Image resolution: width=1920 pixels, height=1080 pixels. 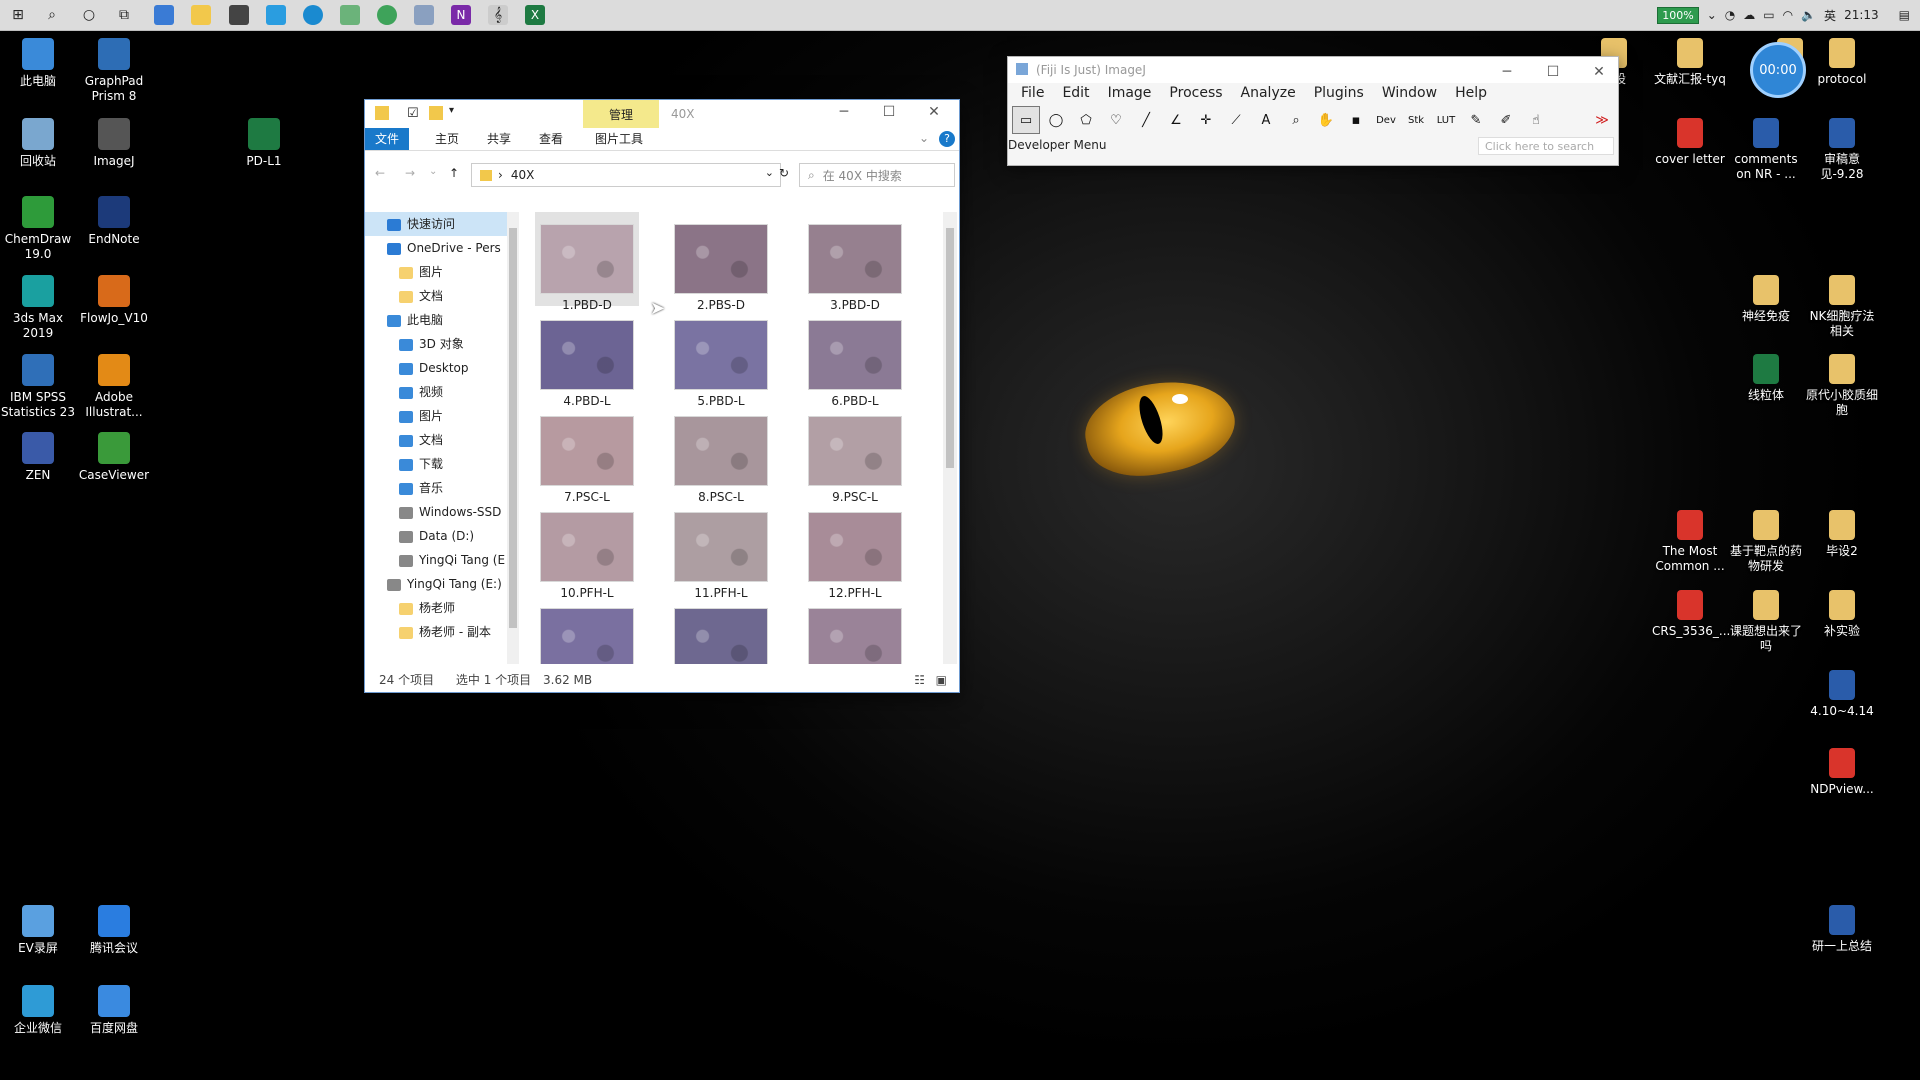 I want to click on desktop-icon-right-3: protocol, so click(x=1842, y=62).